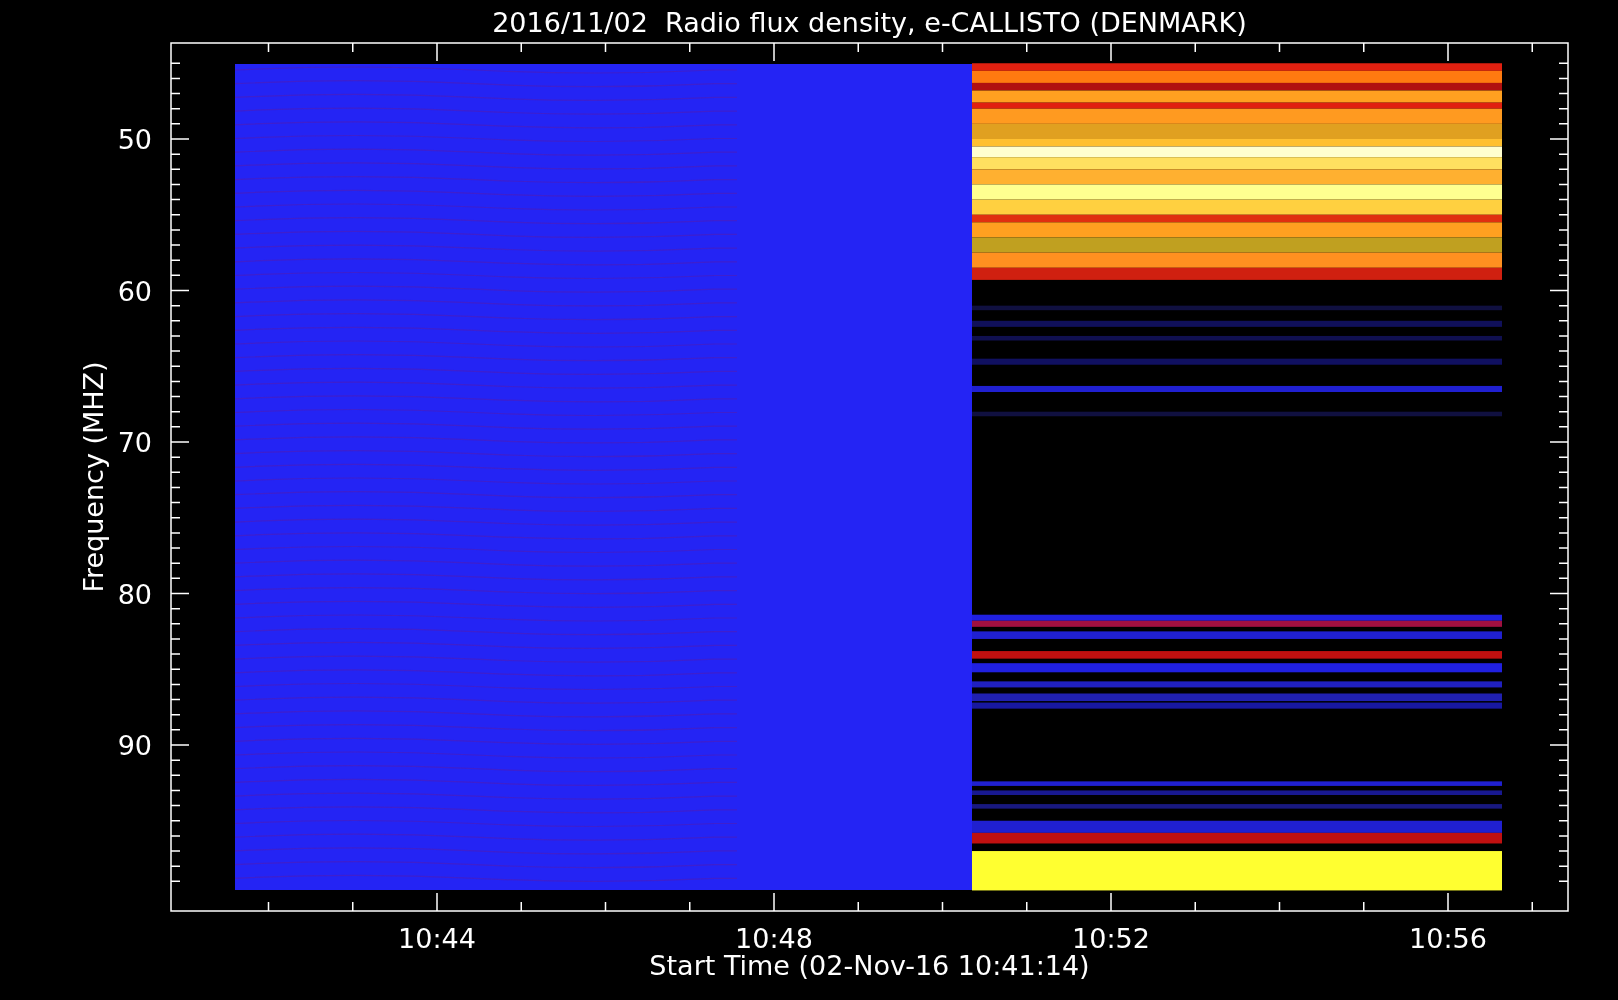  I want to click on y-tick-label: 50, so click(134, 139).